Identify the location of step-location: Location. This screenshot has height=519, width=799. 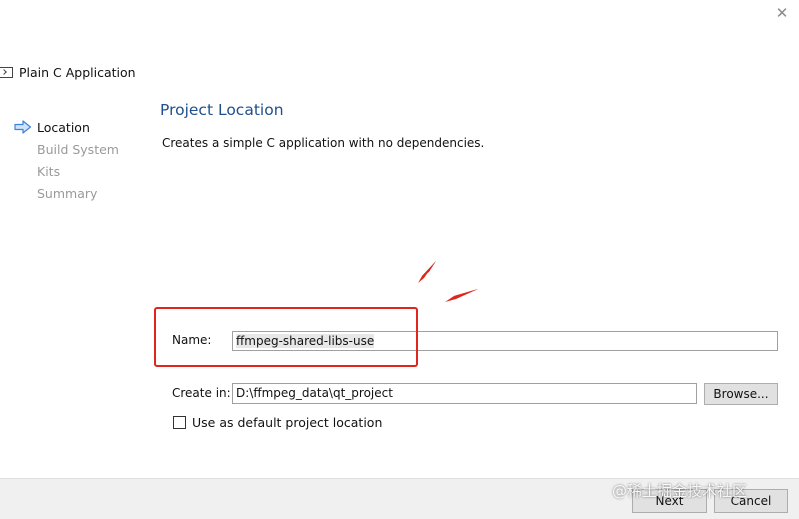
(66, 127).